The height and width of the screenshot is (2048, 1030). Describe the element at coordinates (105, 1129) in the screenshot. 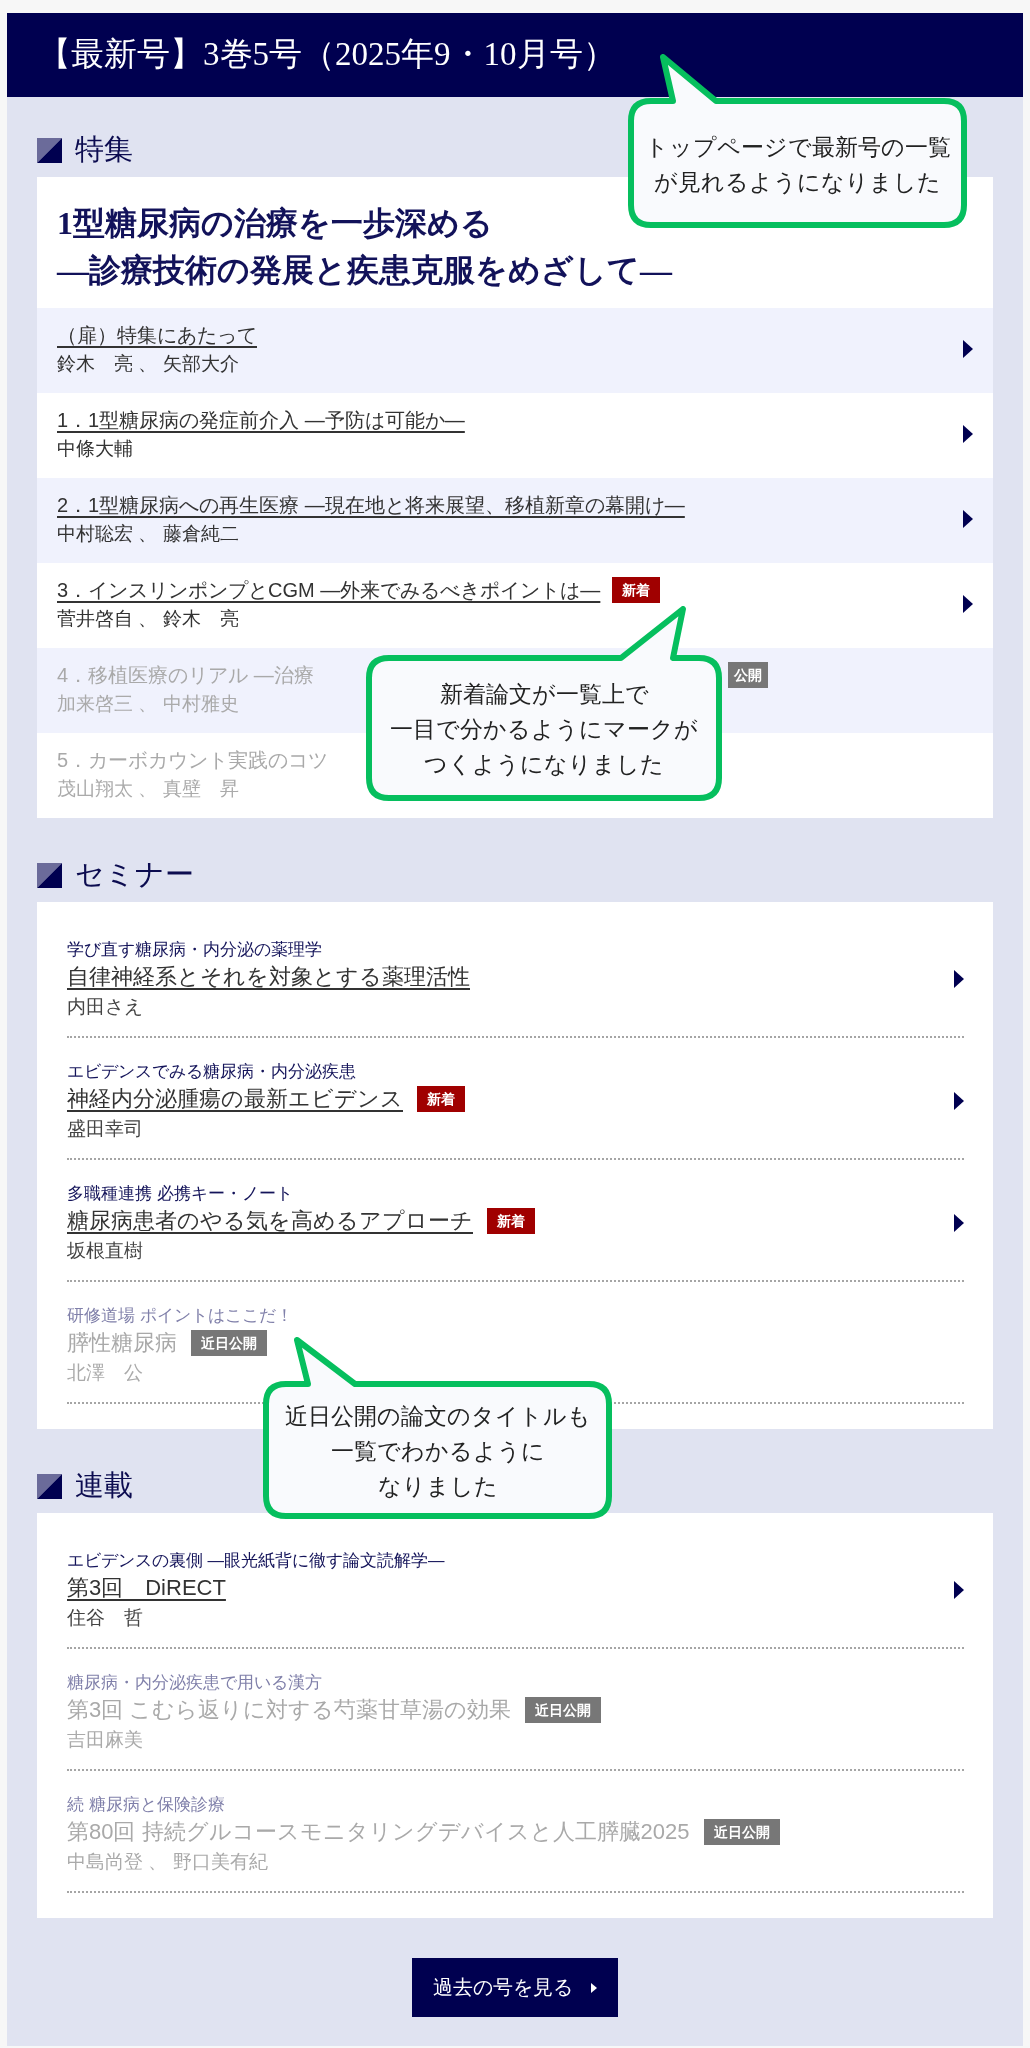

I see `article-authors: 盛田幸司` at that location.